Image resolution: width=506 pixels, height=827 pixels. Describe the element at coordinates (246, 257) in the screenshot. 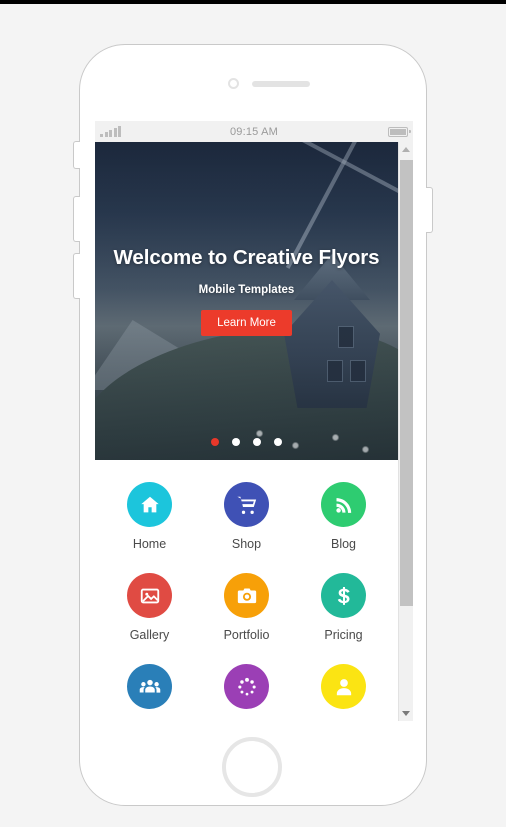

I see `hero-title: Welcome to Creative Flyors` at that location.